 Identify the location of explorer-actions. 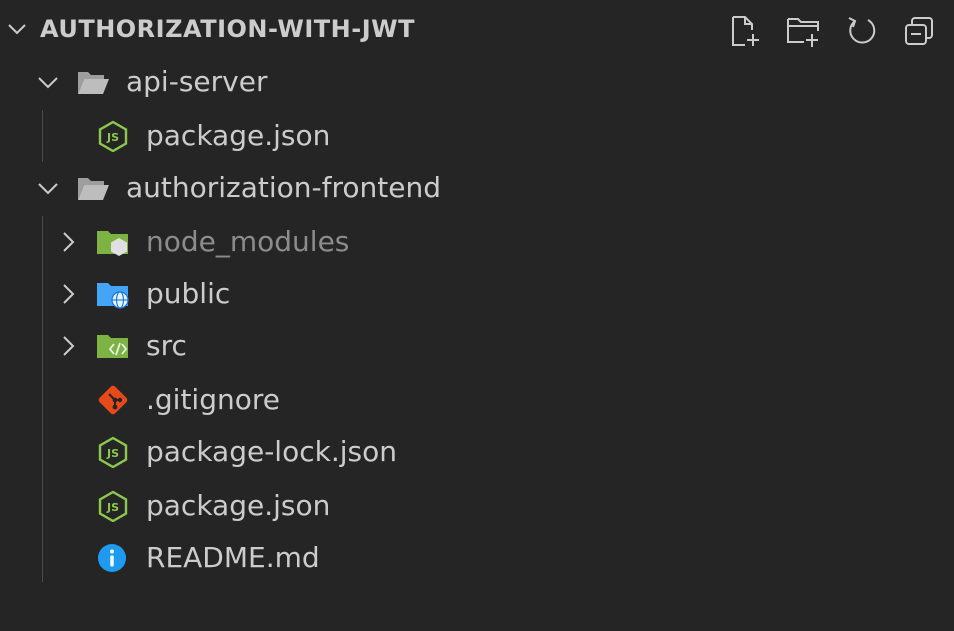
(822, 31).